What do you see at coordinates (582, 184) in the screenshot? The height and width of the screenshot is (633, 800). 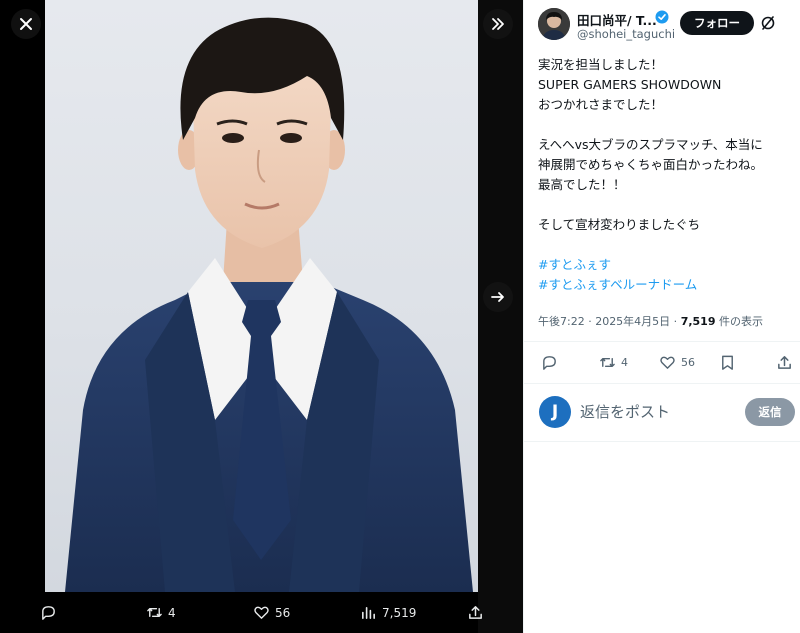 I see `tweet-line: 最高でした！！` at bounding box center [582, 184].